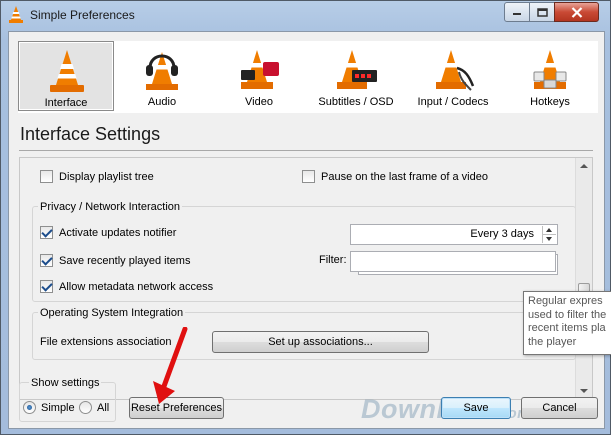 The height and width of the screenshot is (435, 611). What do you see at coordinates (162, 71) in the screenshot?
I see `audio-headphones-cone-icon` at bounding box center [162, 71].